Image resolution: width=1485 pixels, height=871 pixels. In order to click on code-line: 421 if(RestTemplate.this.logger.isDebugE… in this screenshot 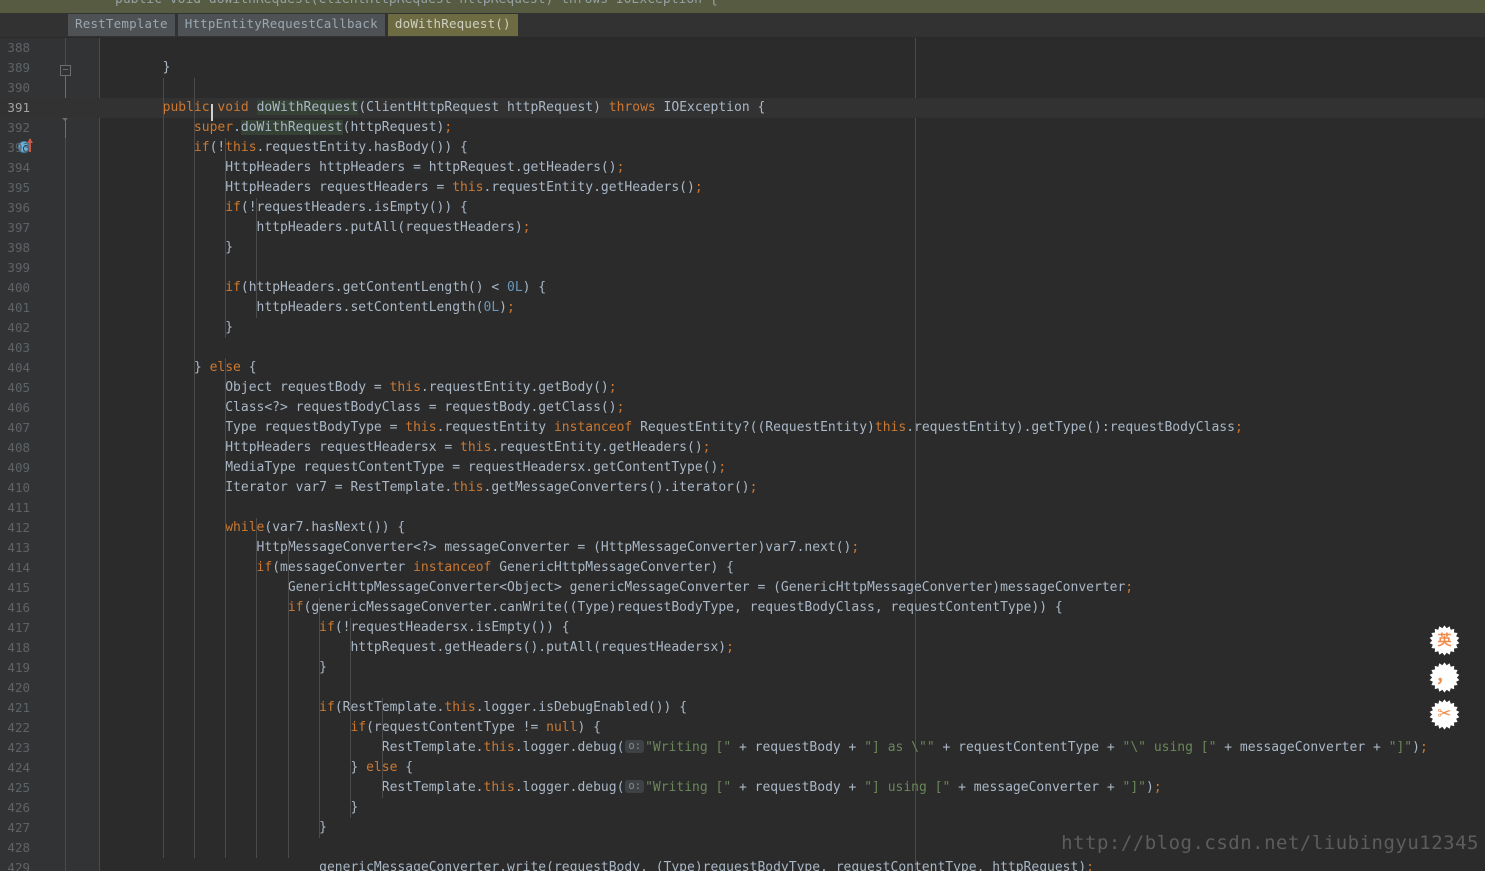, I will do `click(742, 708)`.